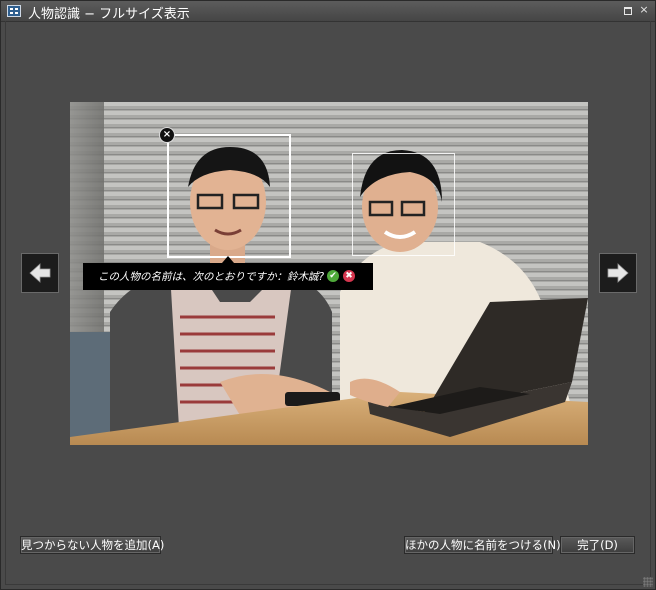  Describe the element at coordinates (482, 545) in the screenshot. I see `name-other-person-button: ほかの人物に名前をつける(N)` at that location.